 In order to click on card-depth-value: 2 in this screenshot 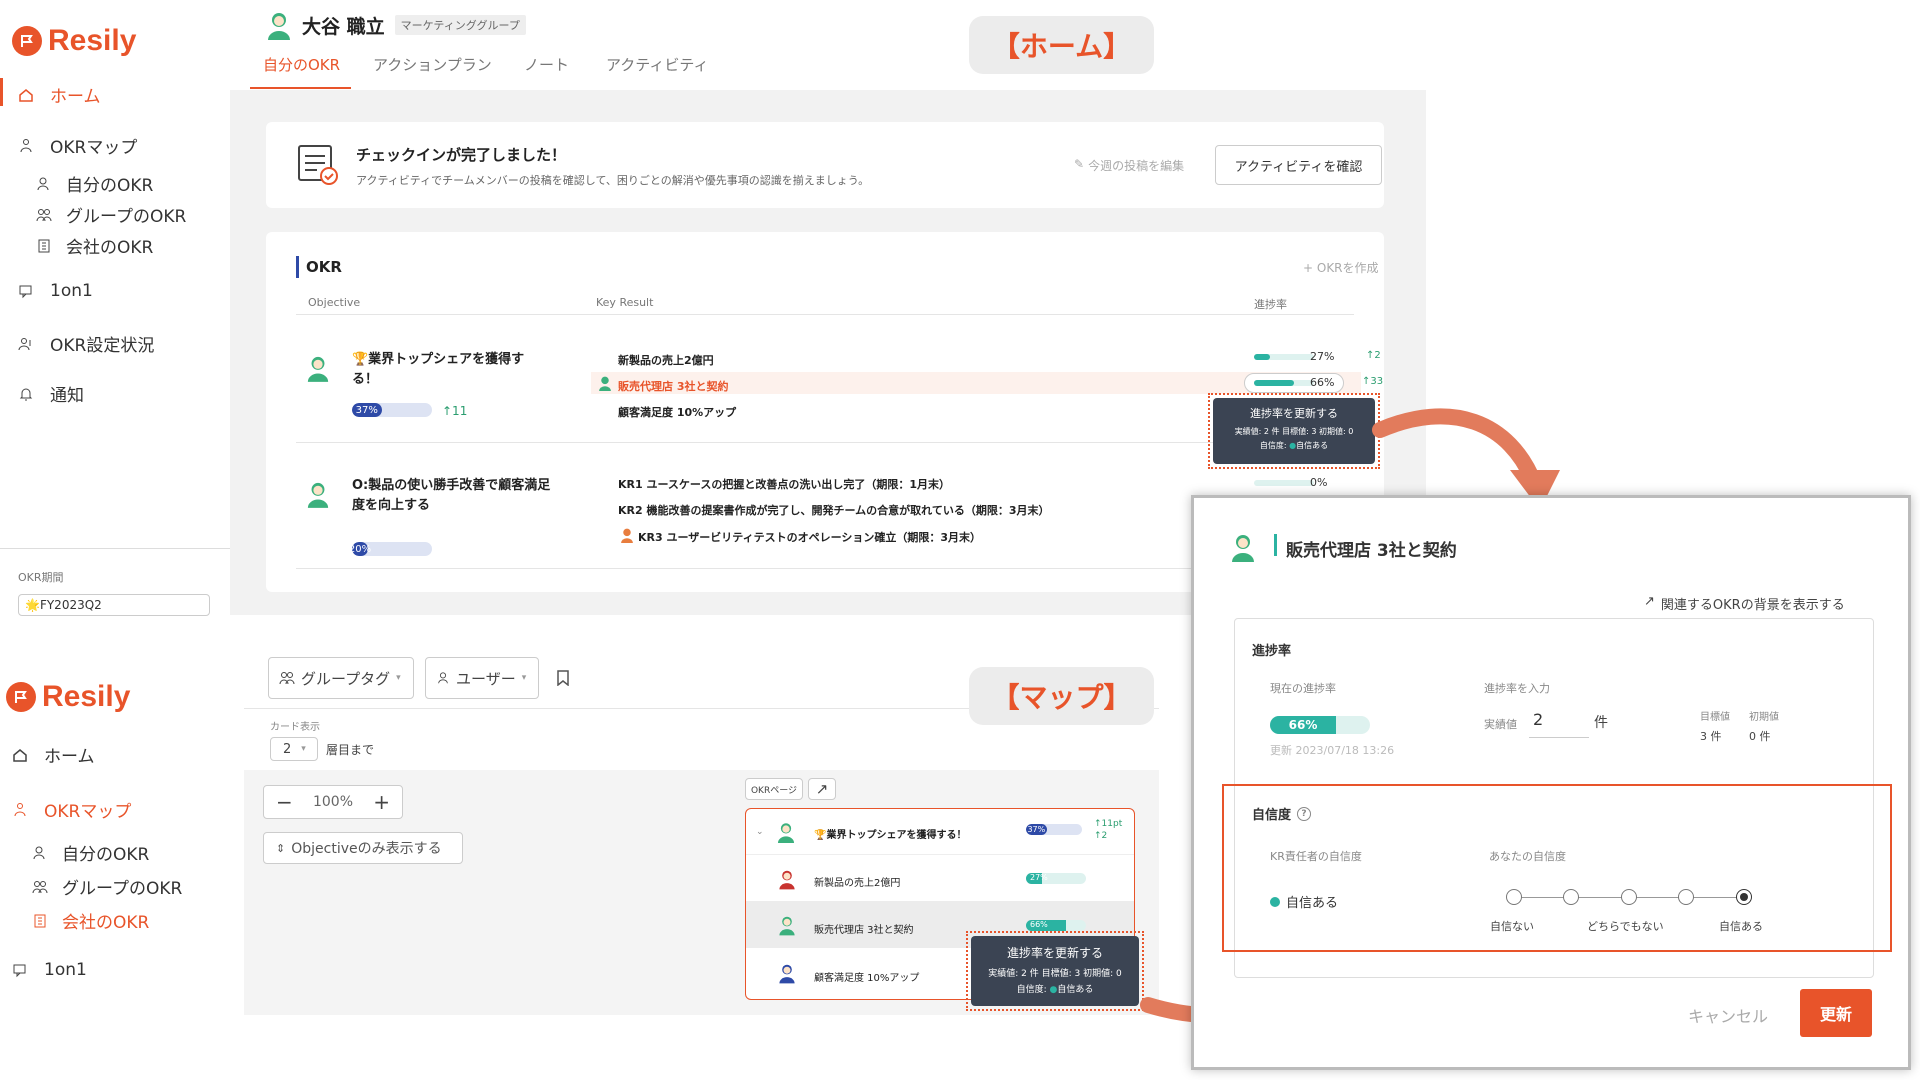, I will do `click(287, 749)`.